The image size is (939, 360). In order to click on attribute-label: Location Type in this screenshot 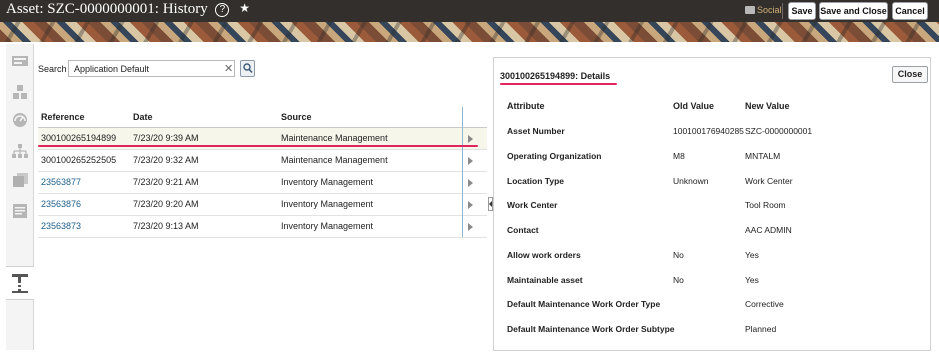, I will do `click(535, 181)`.